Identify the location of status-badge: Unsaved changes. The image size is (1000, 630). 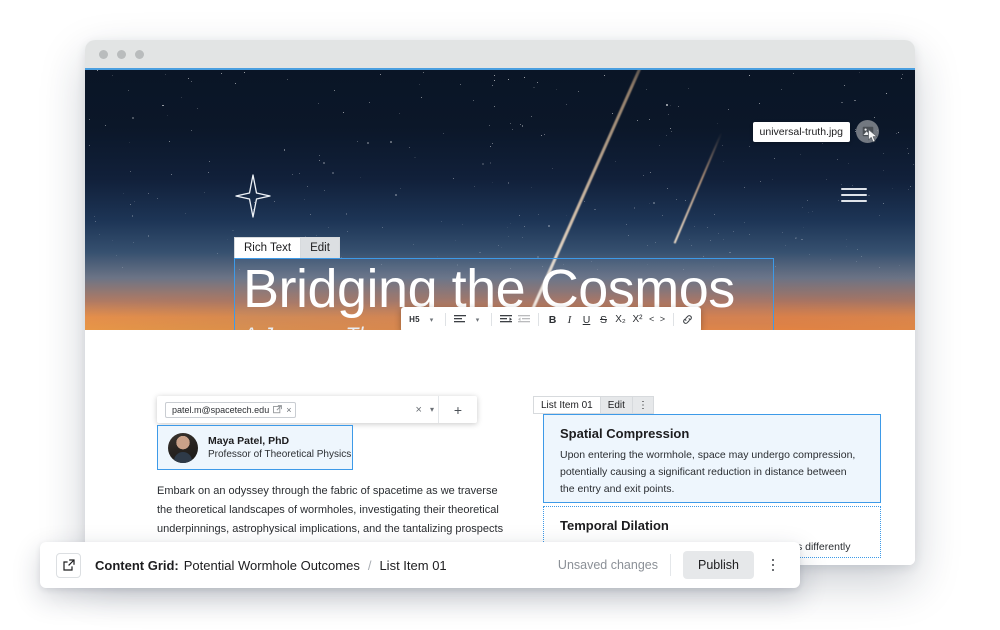
(607, 565).